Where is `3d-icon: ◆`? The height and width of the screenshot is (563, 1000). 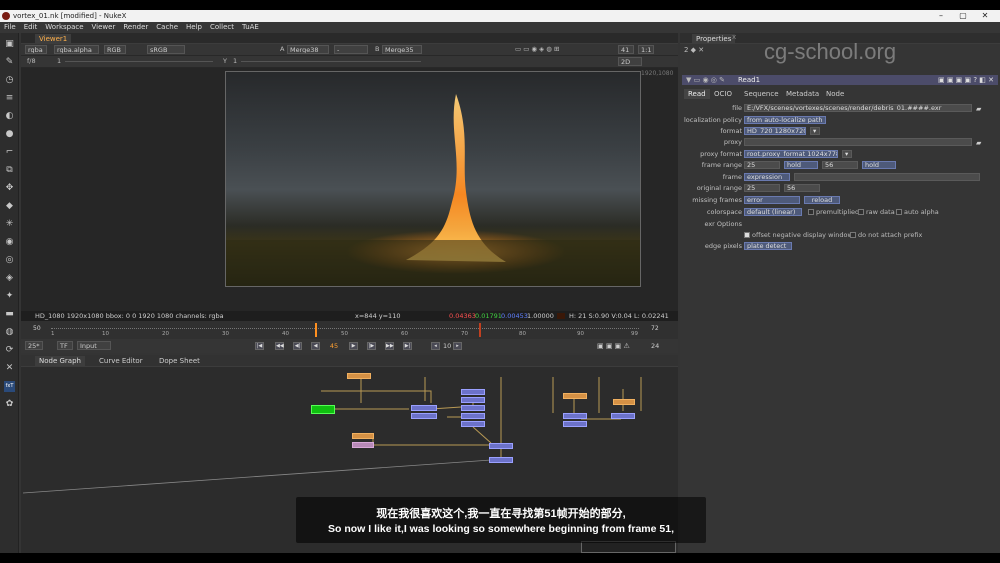 3d-icon: ◆ is located at coordinates (9, 206).